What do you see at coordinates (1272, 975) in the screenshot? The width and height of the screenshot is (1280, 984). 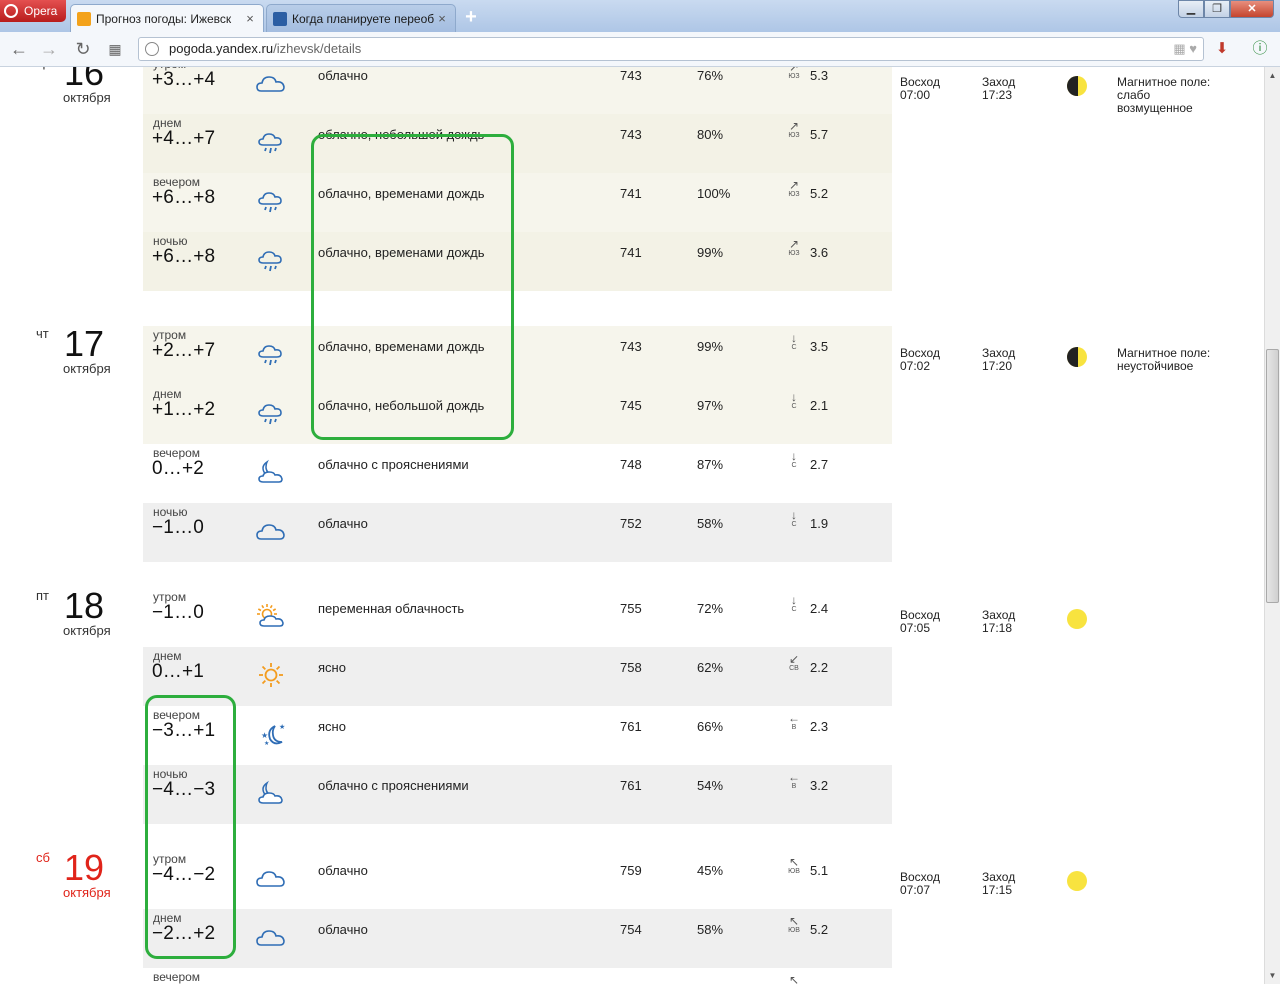 I see `scroll-down-icon: ▼` at bounding box center [1272, 975].